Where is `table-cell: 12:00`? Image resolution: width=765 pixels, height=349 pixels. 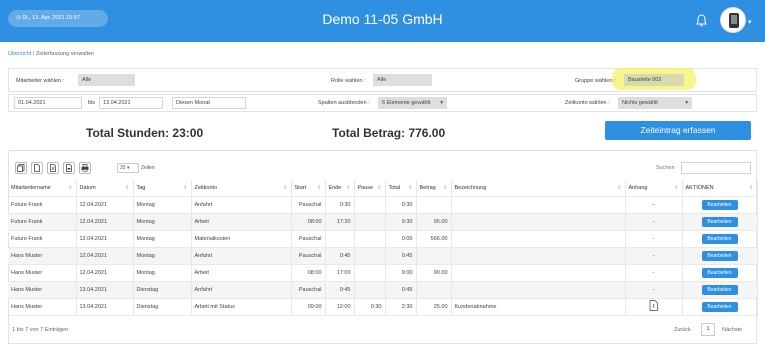
table-cell: 12:00 is located at coordinates (340, 307).